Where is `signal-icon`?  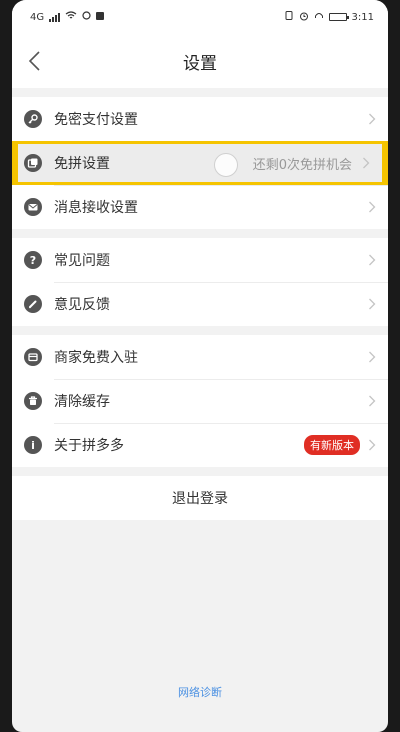
signal-icon is located at coordinates (55, 17).